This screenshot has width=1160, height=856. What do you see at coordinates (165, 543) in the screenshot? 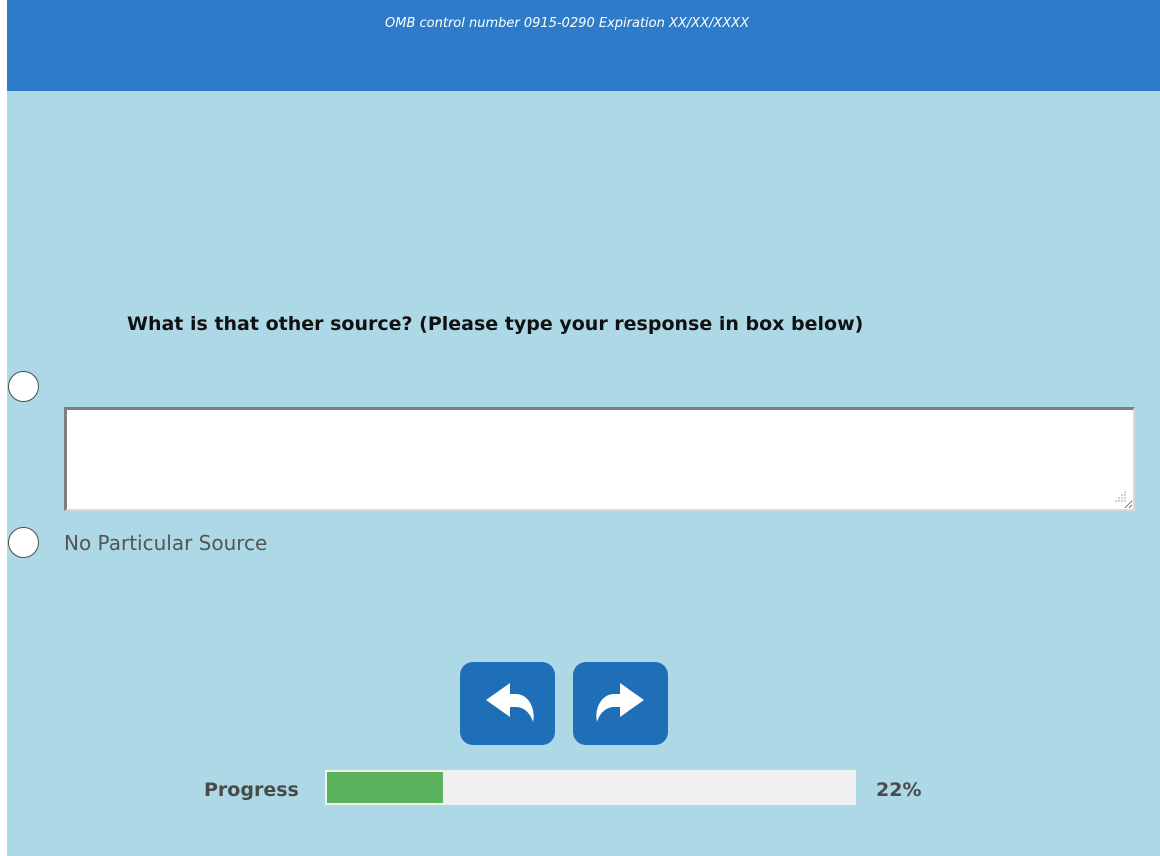
I see `option-label-no-particular-source: No Particular Source` at bounding box center [165, 543].